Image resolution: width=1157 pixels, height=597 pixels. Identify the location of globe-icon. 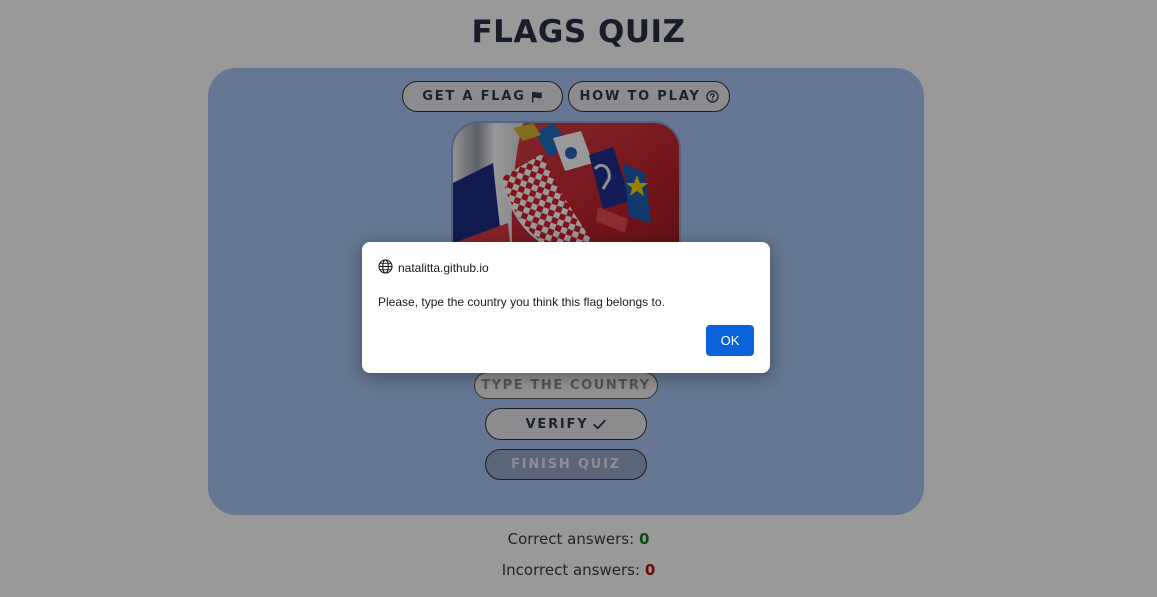
(385, 268).